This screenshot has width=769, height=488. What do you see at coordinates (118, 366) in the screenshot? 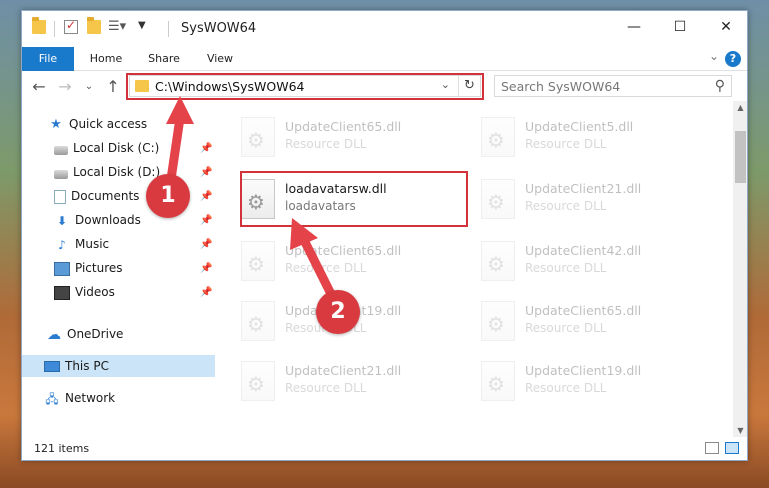
I see `sidebar-item-this-pc: This PC` at bounding box center [118, 366].